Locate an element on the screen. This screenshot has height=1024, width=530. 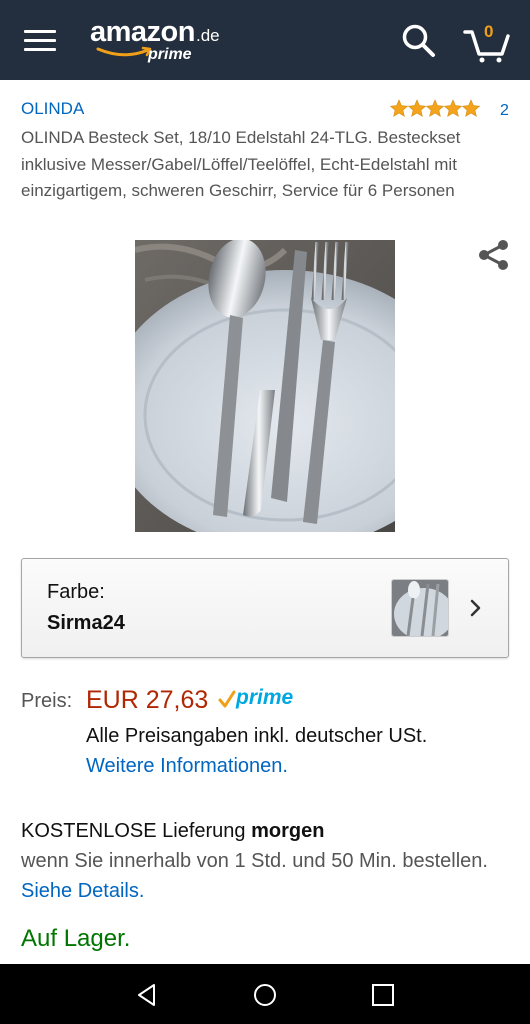
logo-smile-icon is located at coordinates (124, 51).